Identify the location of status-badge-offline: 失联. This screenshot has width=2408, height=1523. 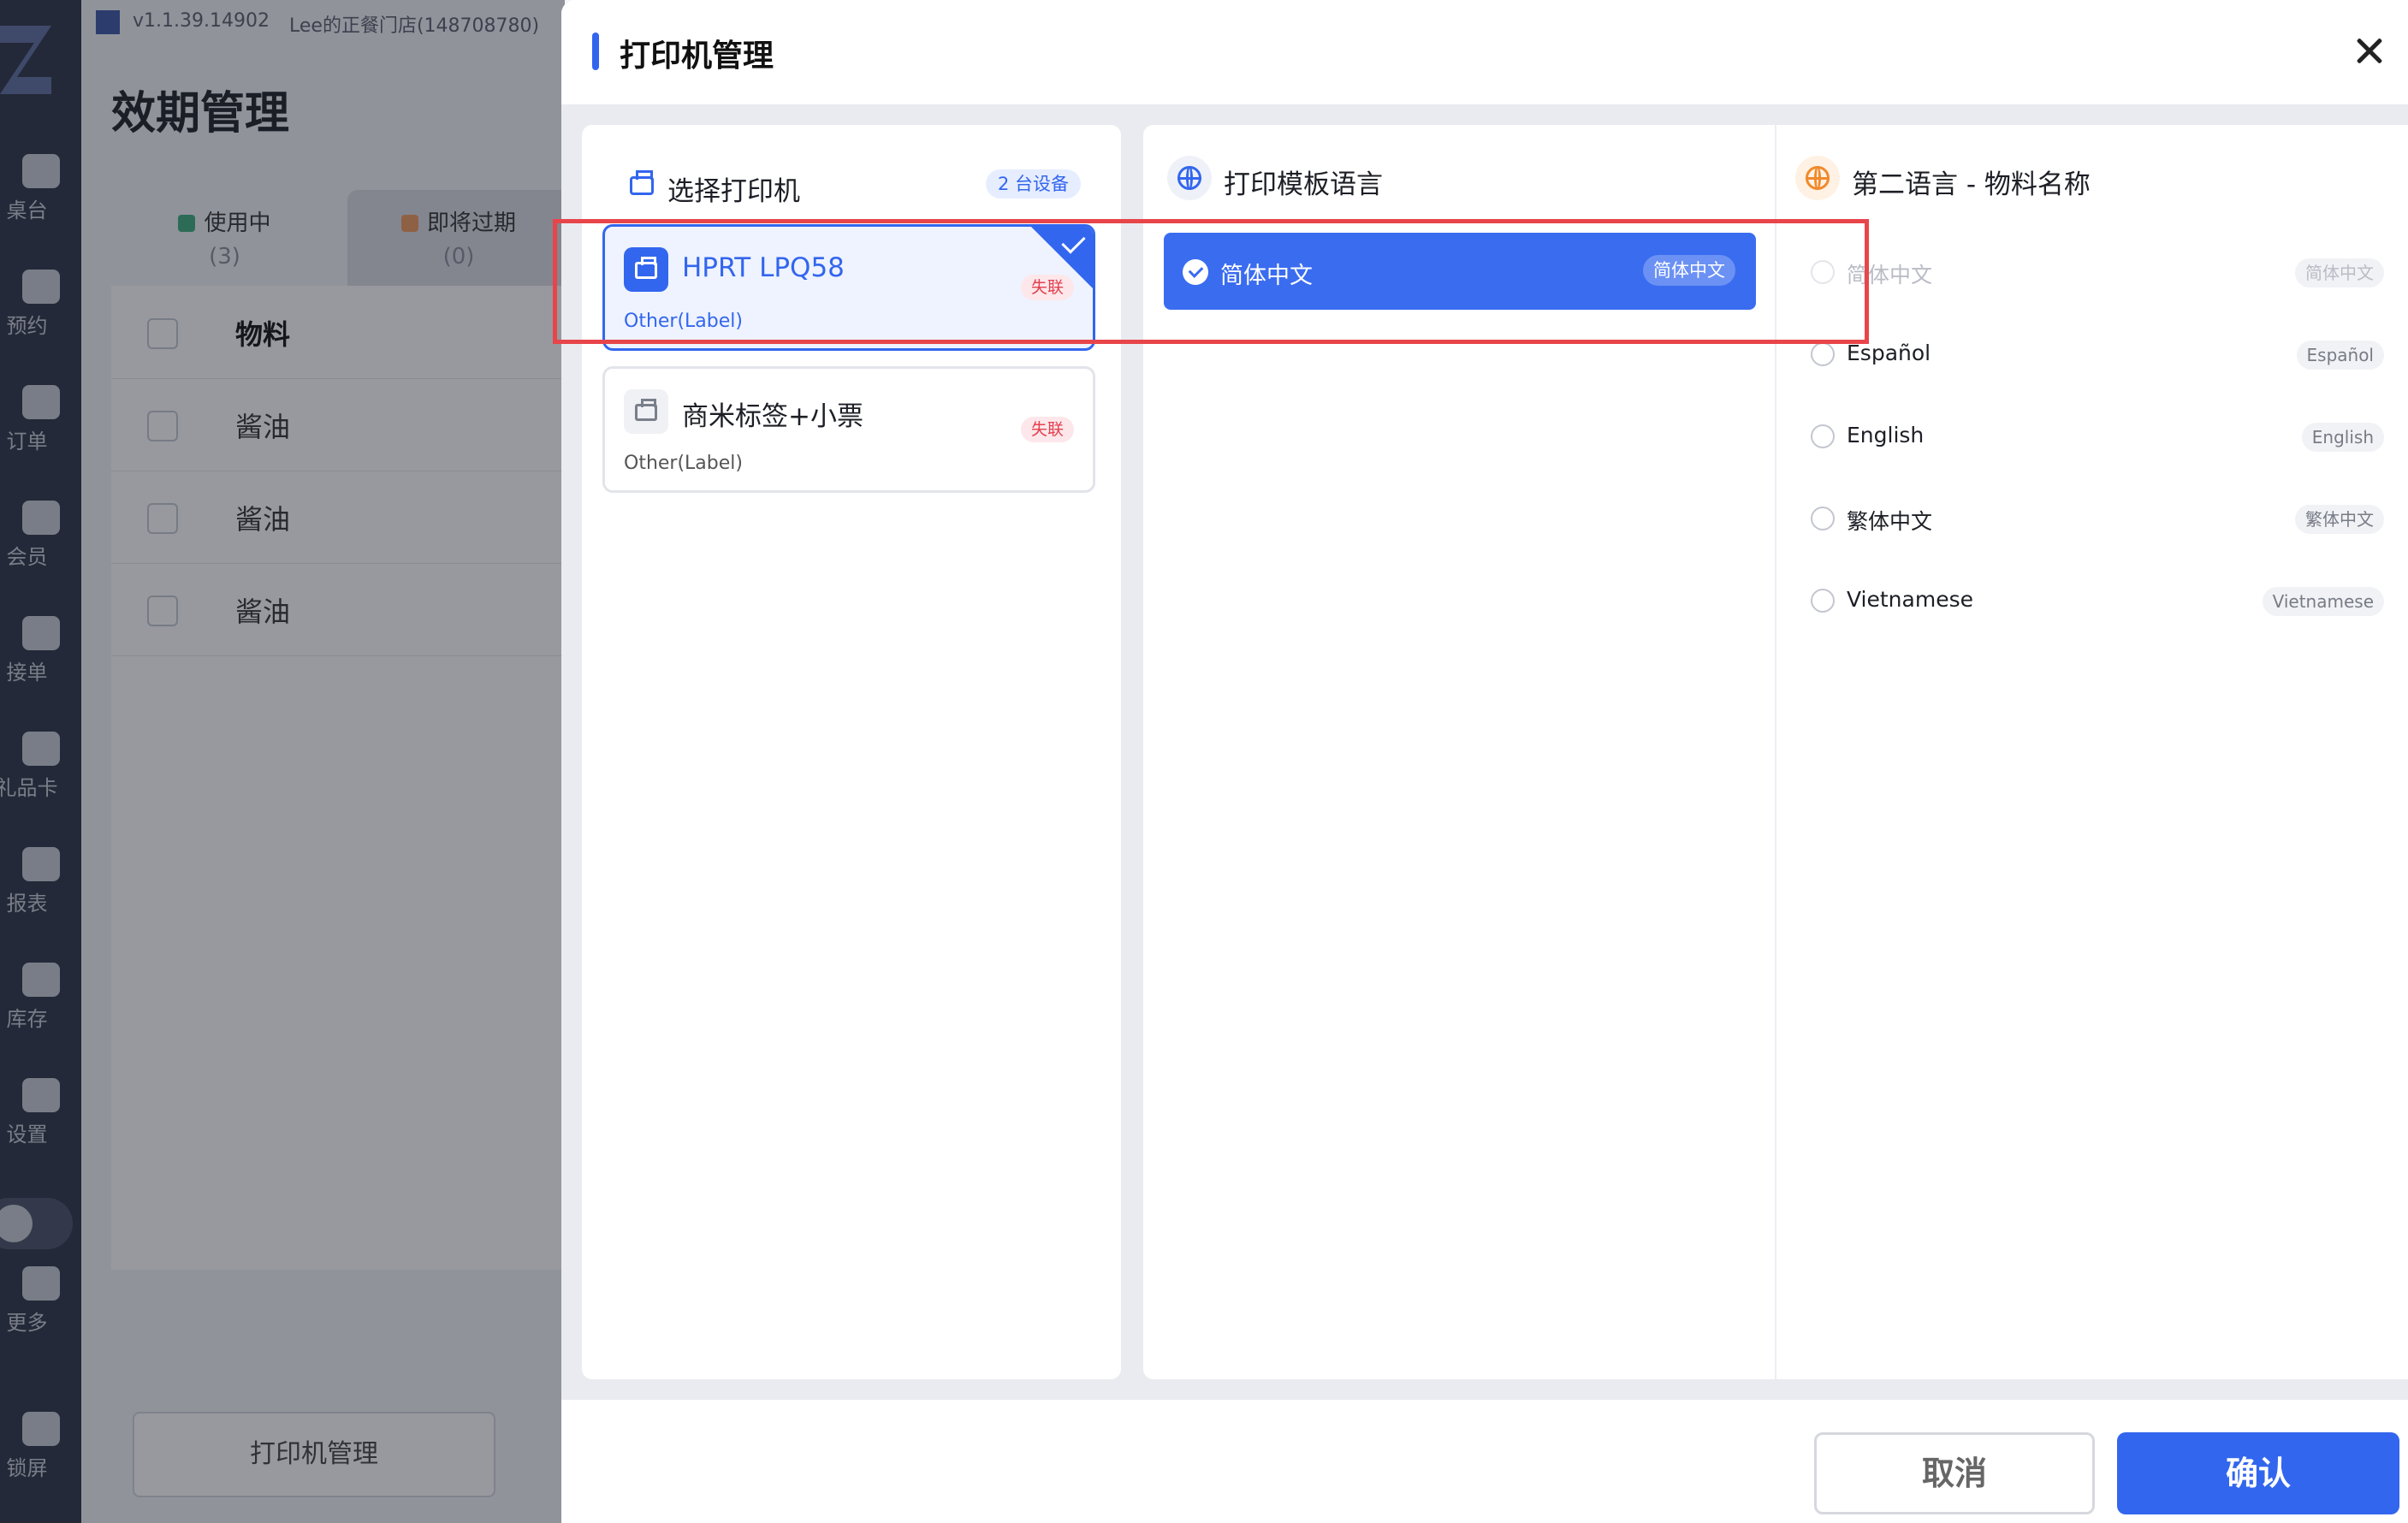
(1047, 429).